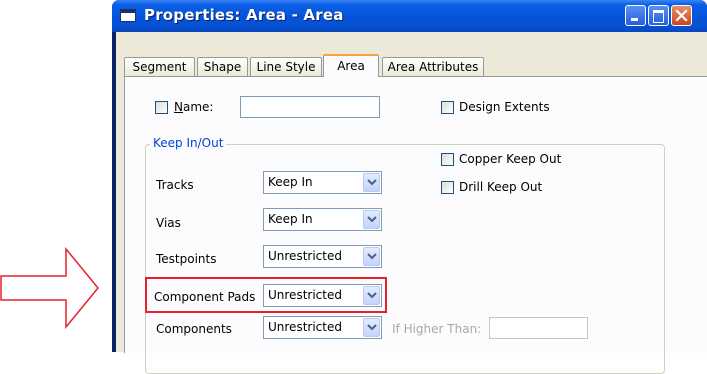 This screenshot has width=707, height=374. Describe the element at coordinates (447, 187) in the screenshot. I see `drill-keep-out-checkbox` at that location.